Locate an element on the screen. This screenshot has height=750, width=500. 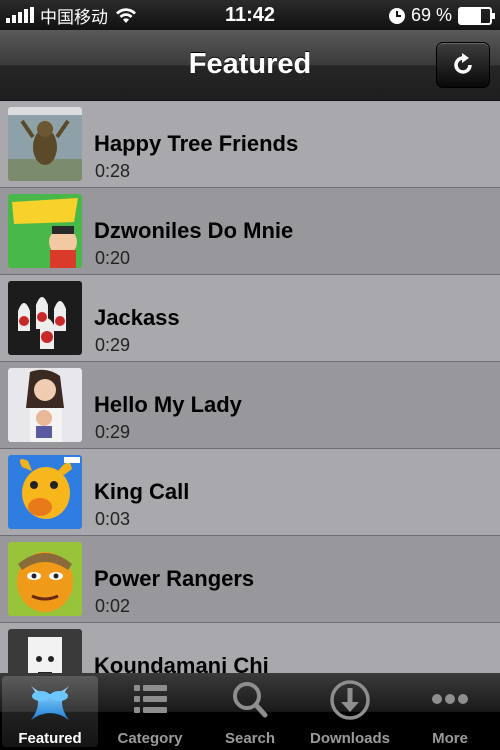
status-bar: 中国移动 11:42 69 % is located at coordinates (250, 15).